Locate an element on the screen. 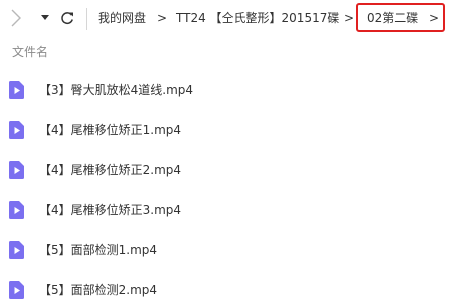  toolbar-divider is located at coordinates (86, 19).